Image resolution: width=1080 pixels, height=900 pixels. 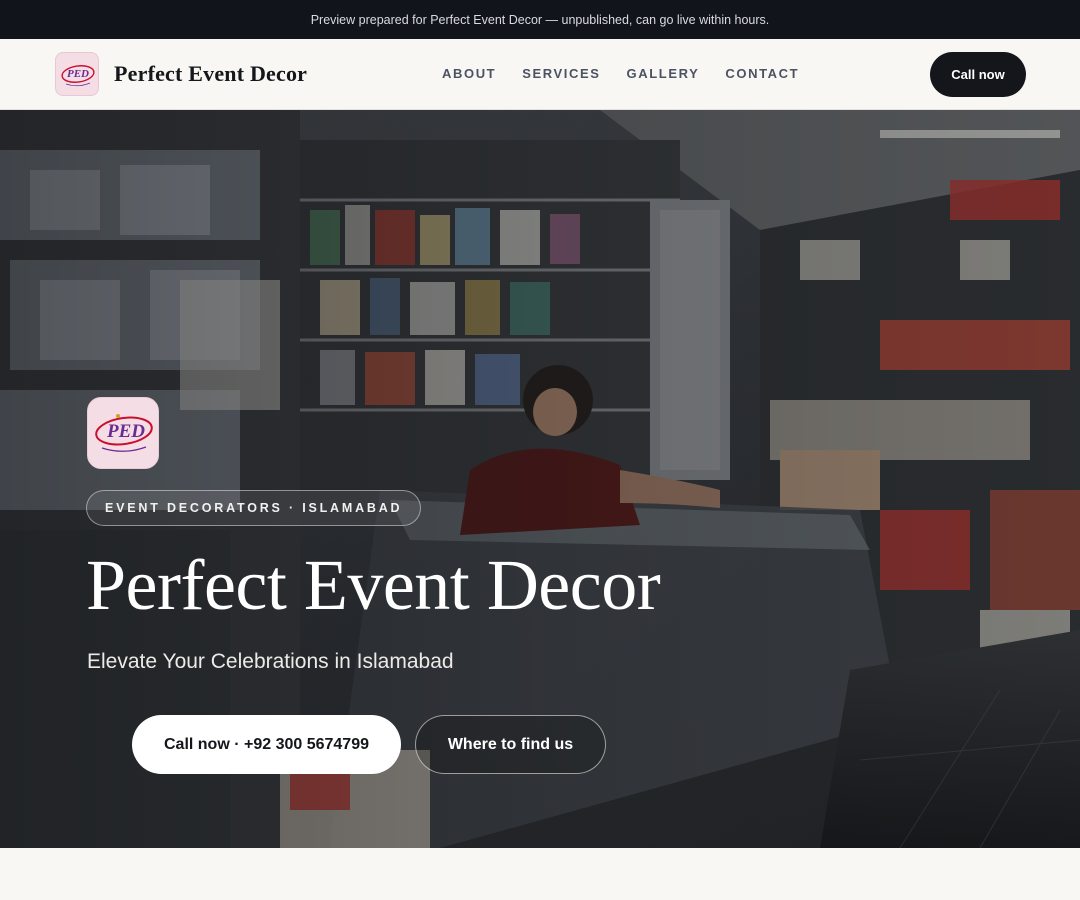 I want to click on where-to-find-us-button: Where to find us, so click(x=510, y=744).